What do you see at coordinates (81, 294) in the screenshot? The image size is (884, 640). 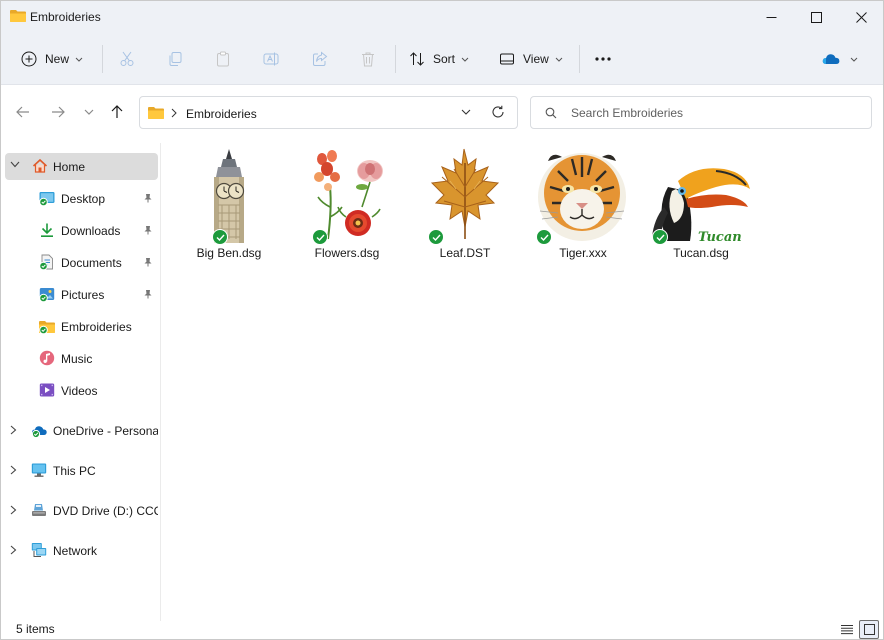 I see `sidebar-item-pictures: Pictures` at bounding box center [81, 294].